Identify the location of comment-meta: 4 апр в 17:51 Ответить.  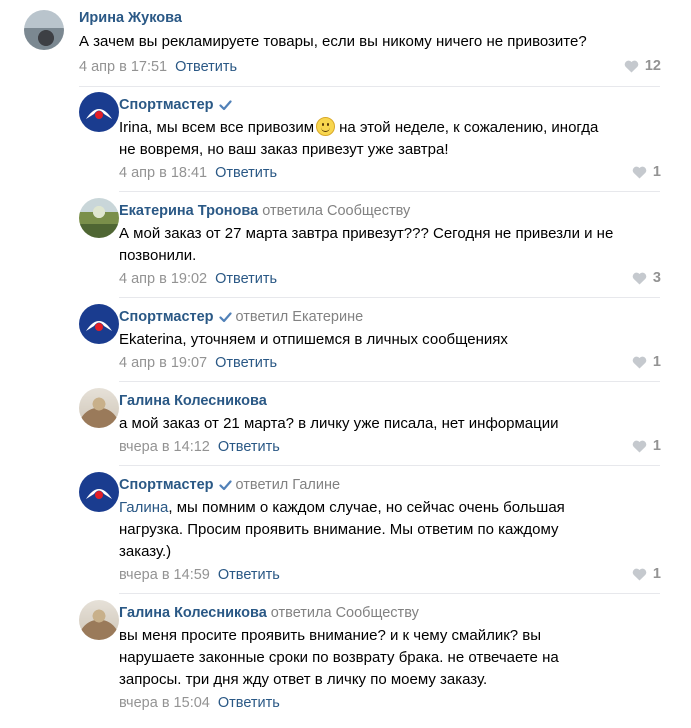
(158, 67).